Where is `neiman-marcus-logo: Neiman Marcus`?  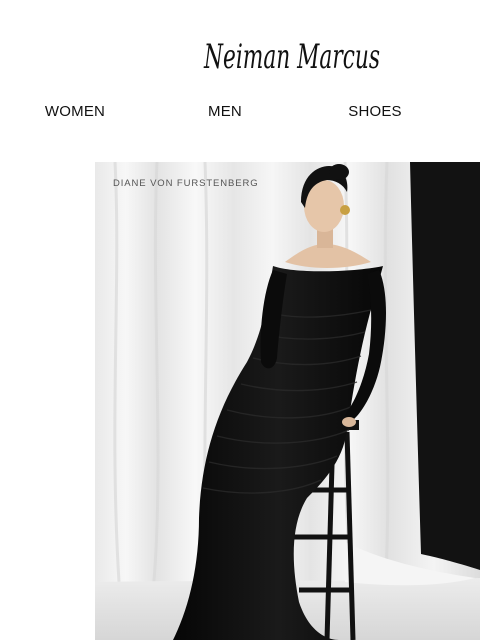
neiman-marcus-logo: Neiman Marcus is located at coordinates (300, 54).